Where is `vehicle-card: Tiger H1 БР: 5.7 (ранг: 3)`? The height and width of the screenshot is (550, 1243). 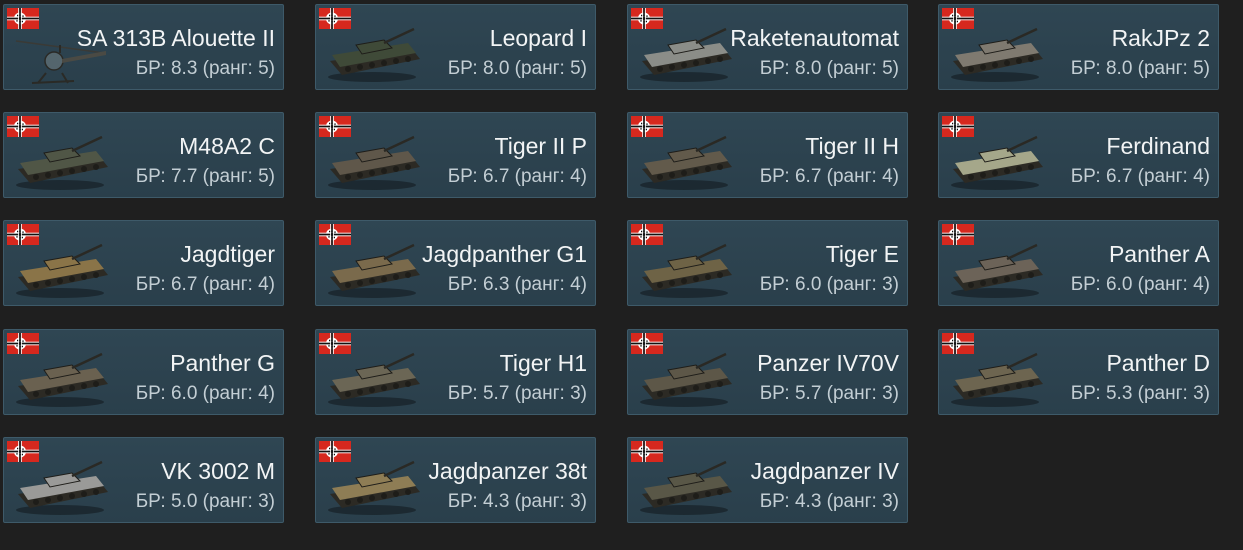
vehicle-card: Tiger H1 БР: 5.7 (ранг: 3) is located at coordinates (455, 372).